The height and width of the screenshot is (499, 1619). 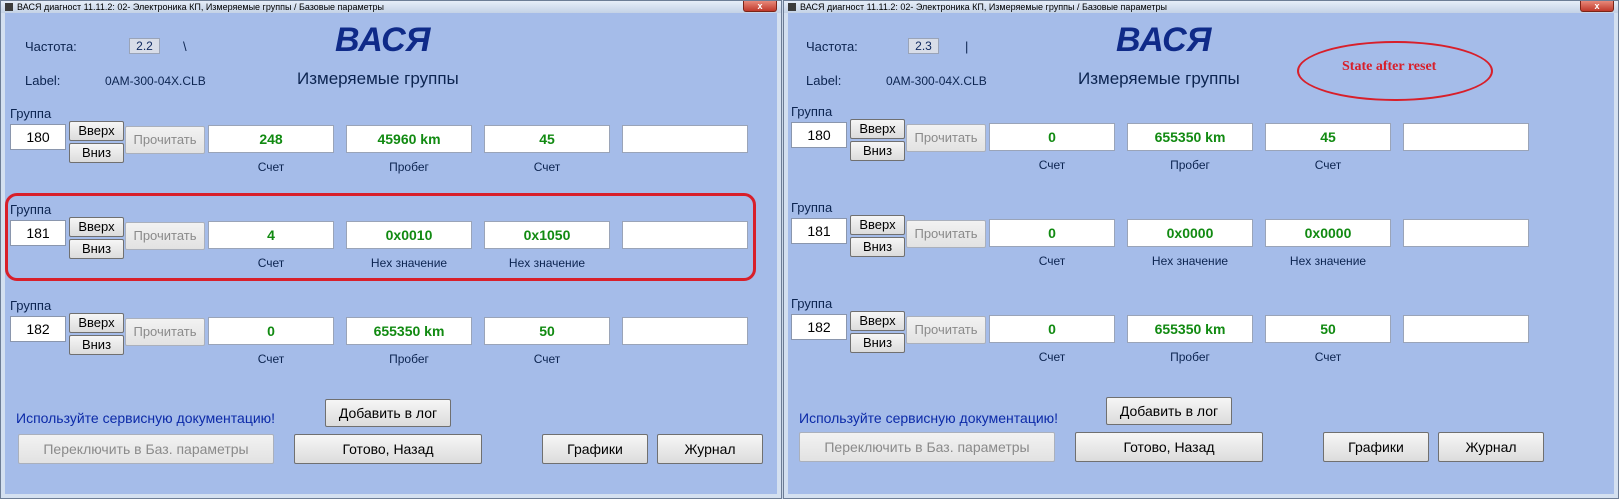 What do you see at coordinates (185, 46) in the screenshot?
I see `activity-indicator: \` at bounding box center [185, 46].